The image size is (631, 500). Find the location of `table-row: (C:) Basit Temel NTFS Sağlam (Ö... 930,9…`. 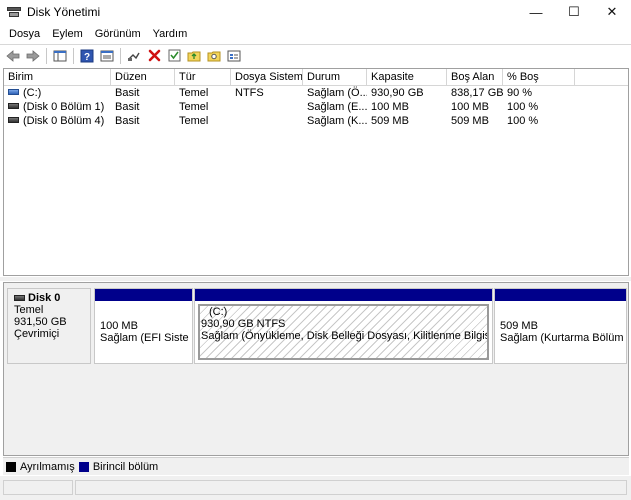

table-row: (C:) Basit Temel NTFS Sağlam (Ö... 930,9… is located at coordinates (316, 93).